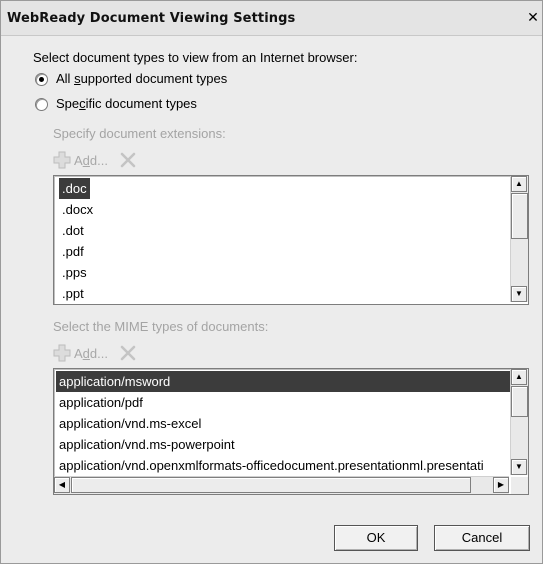 This screenshot has height=564, width=543. What do you see at coordinates (130, 423) in the screenshot?
I see `mime-item: application/vnd.ms-excel` at bounding box center [130, 423].